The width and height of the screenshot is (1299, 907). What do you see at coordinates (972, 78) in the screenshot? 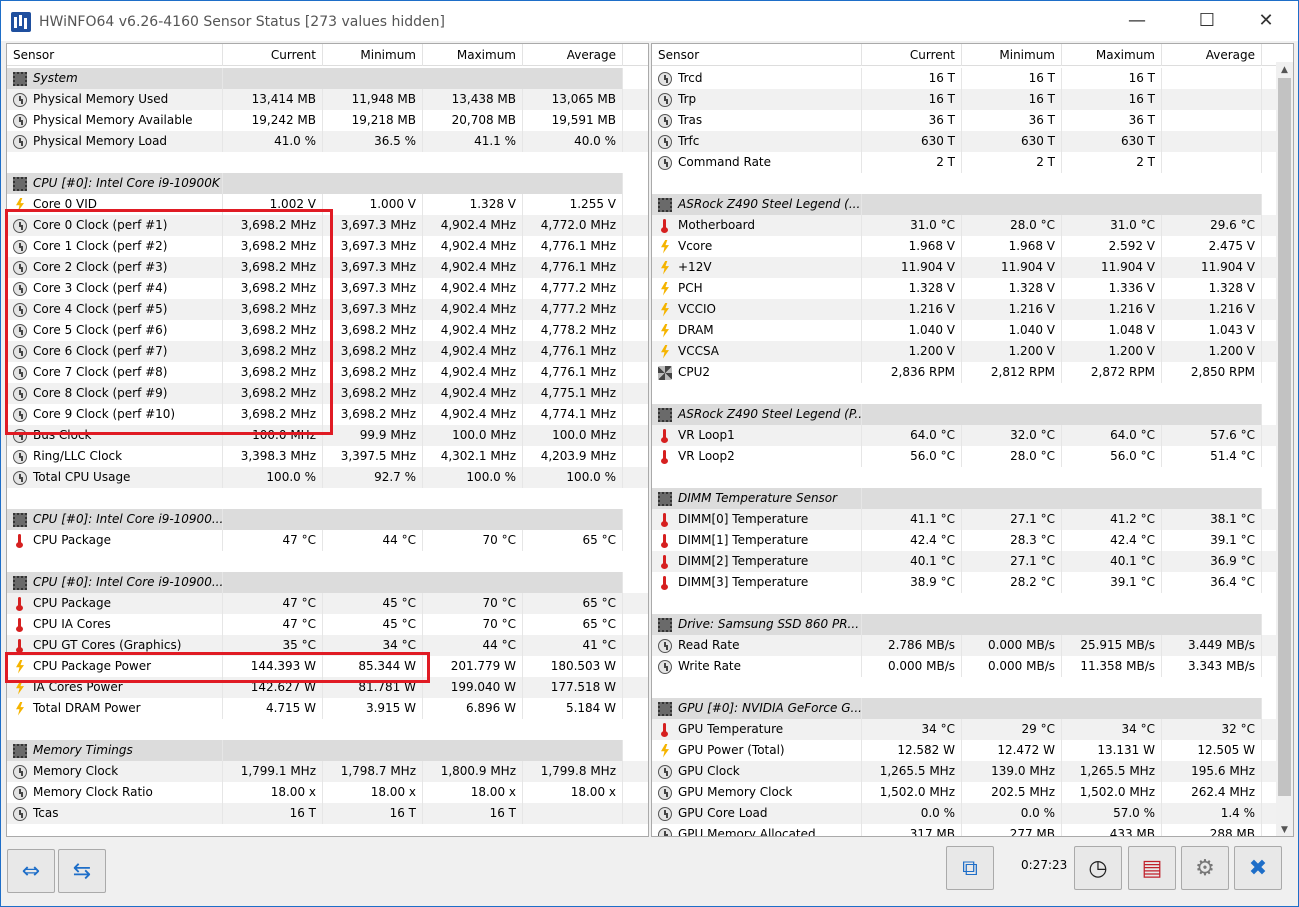
I see `sensor-row: Trcd 16 T 16 T 16 T` at bounding box center [972, 78].